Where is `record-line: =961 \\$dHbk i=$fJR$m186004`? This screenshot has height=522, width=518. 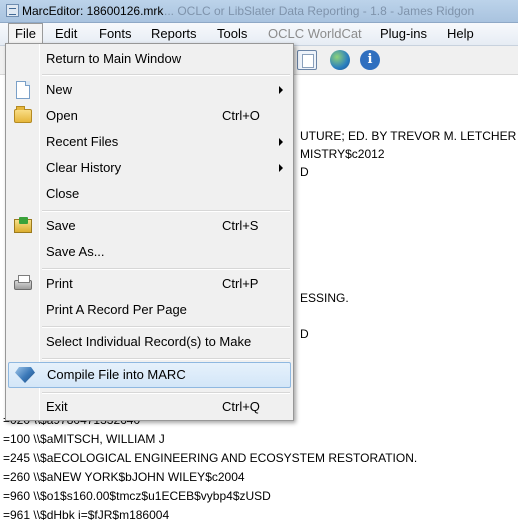 record-line: =961 \\$dHbk i=$fJR$m186004 is located at coordinates (86, 515).